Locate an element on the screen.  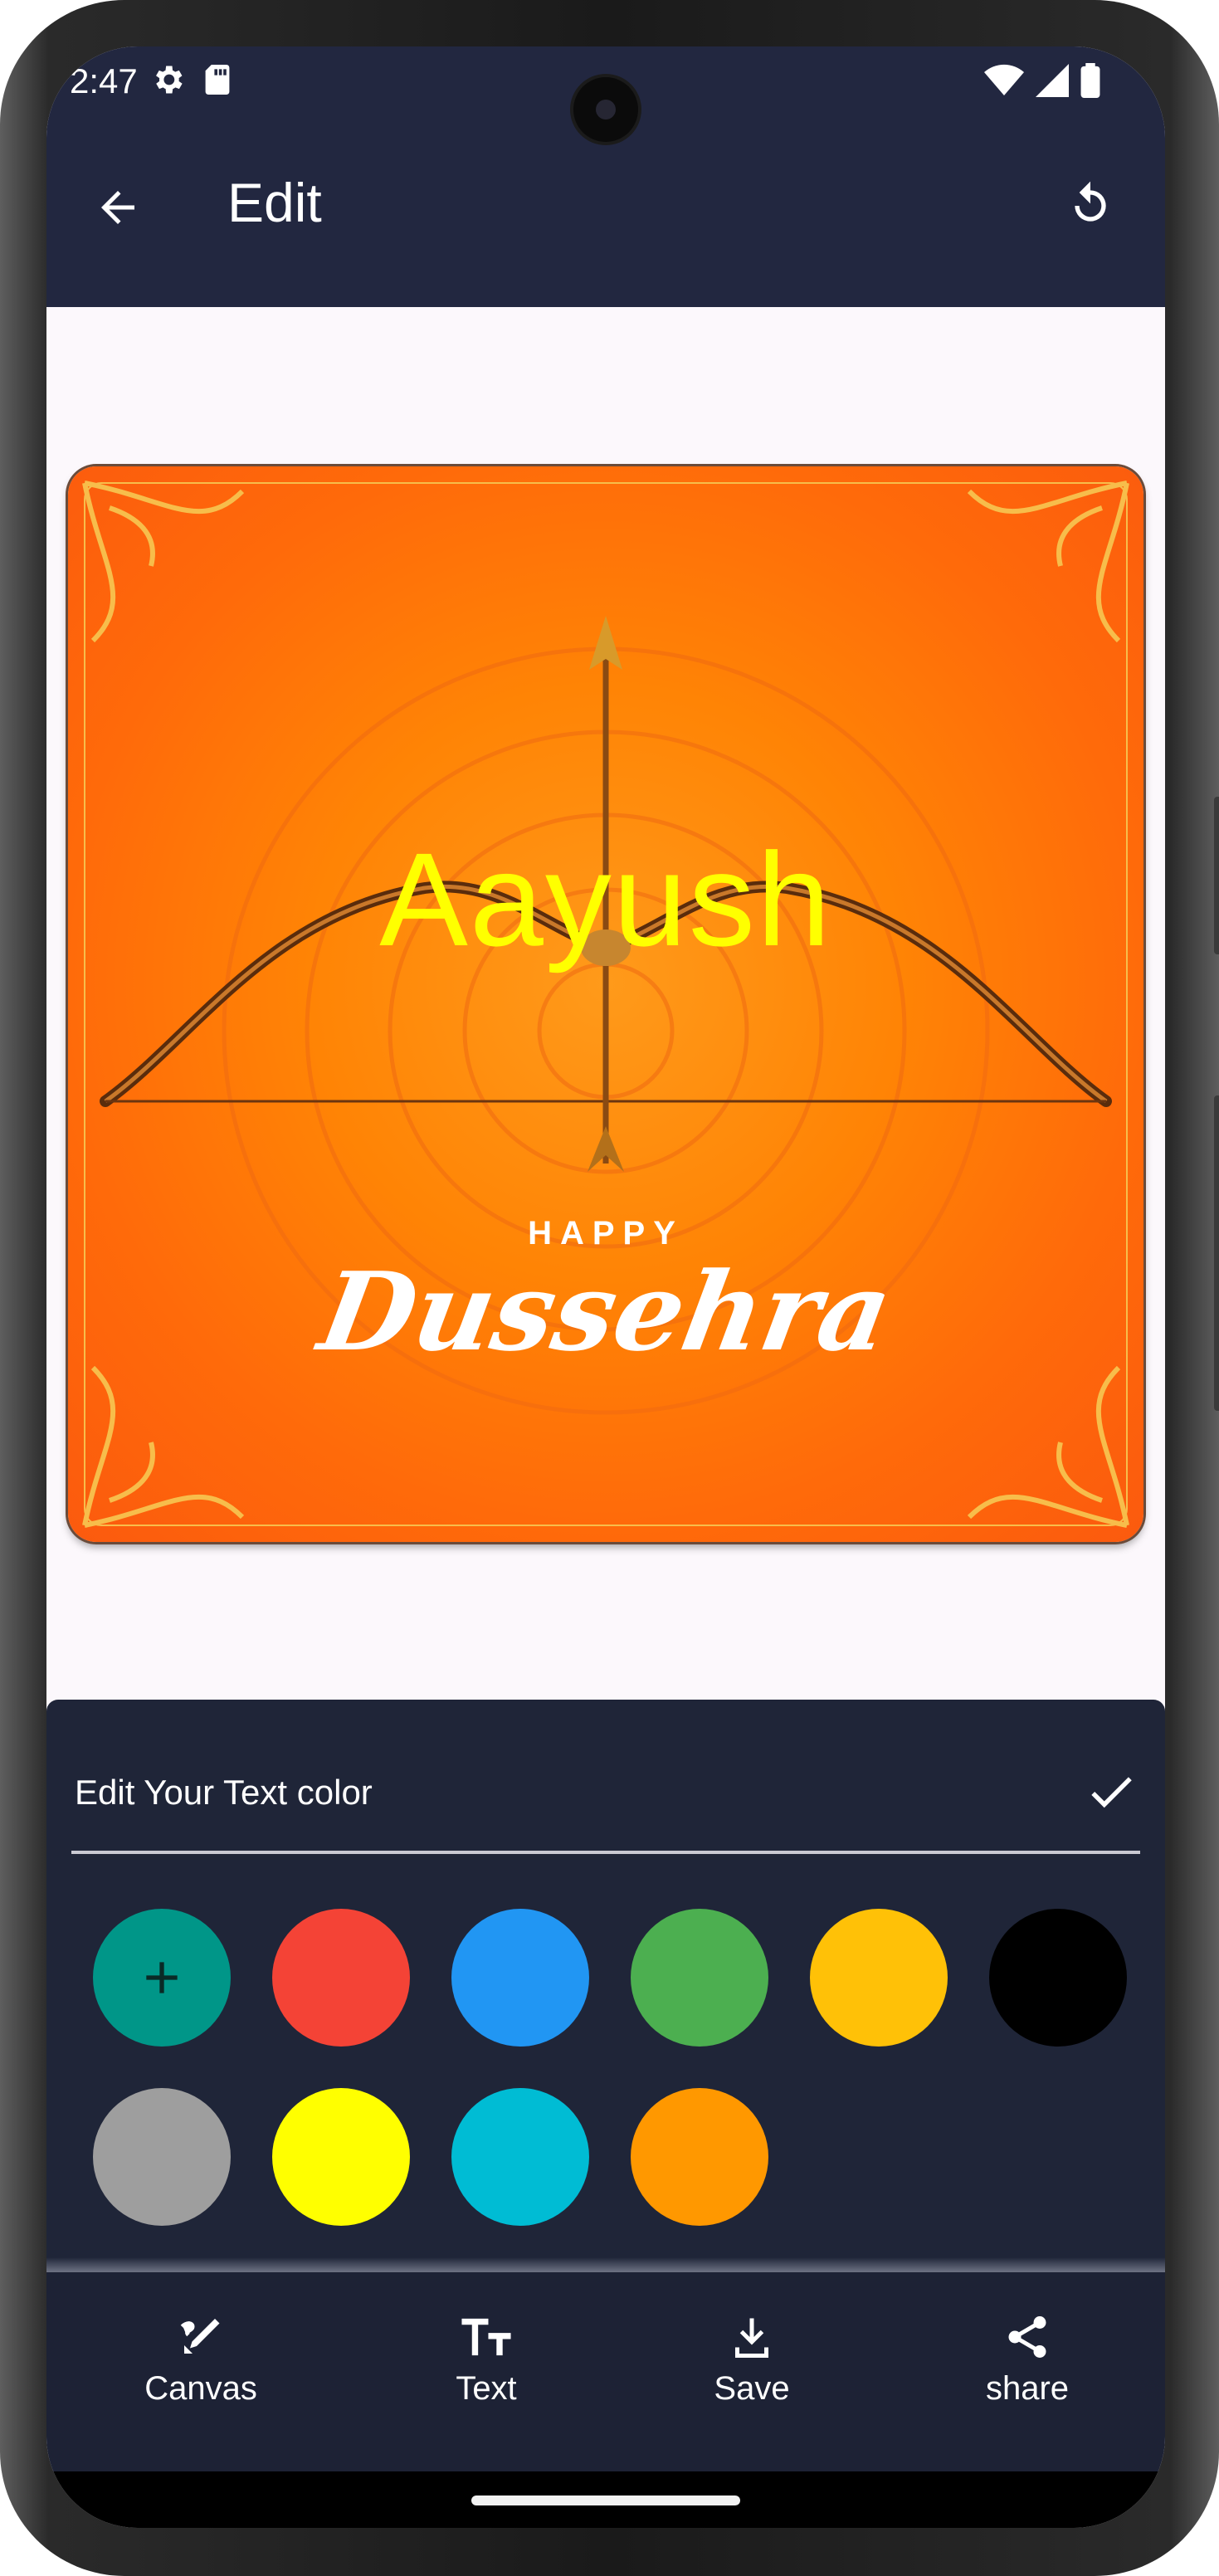
top-app-bar: 2:47 Edit is located at coordinates (606, 176).